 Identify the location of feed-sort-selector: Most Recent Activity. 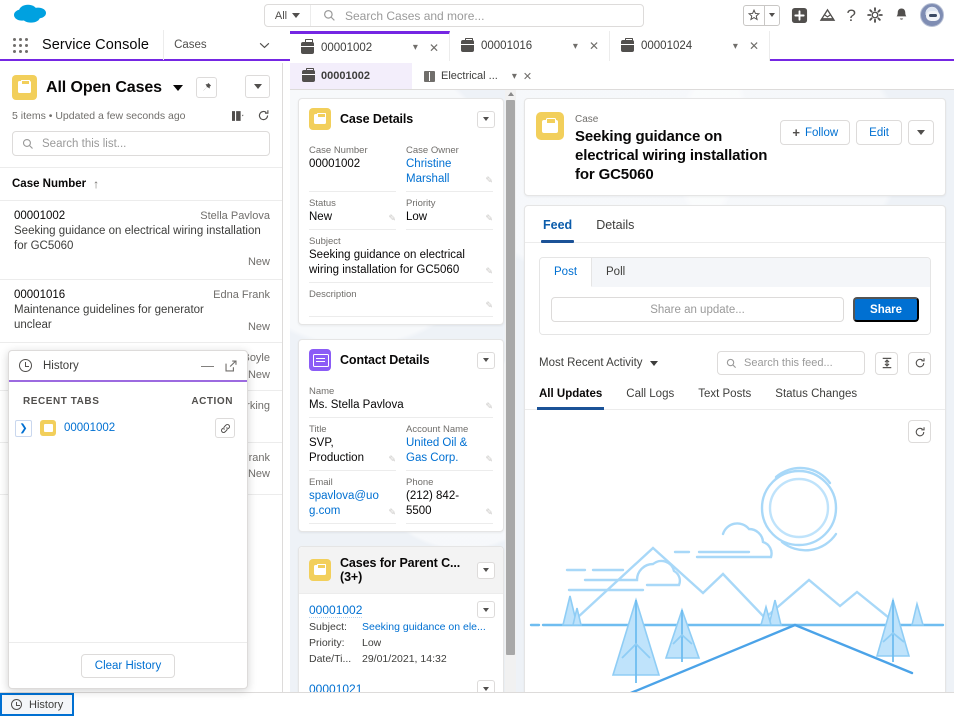
(598, 363).